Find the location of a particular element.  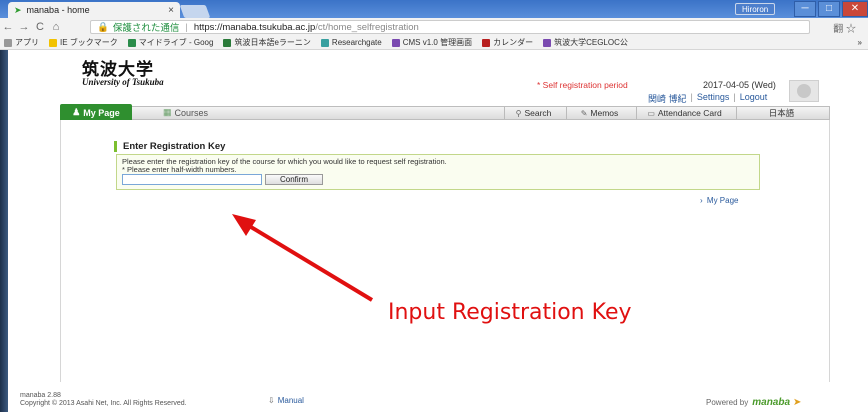

attendance-label: Attendance Card is located at coordinates (689, 113).